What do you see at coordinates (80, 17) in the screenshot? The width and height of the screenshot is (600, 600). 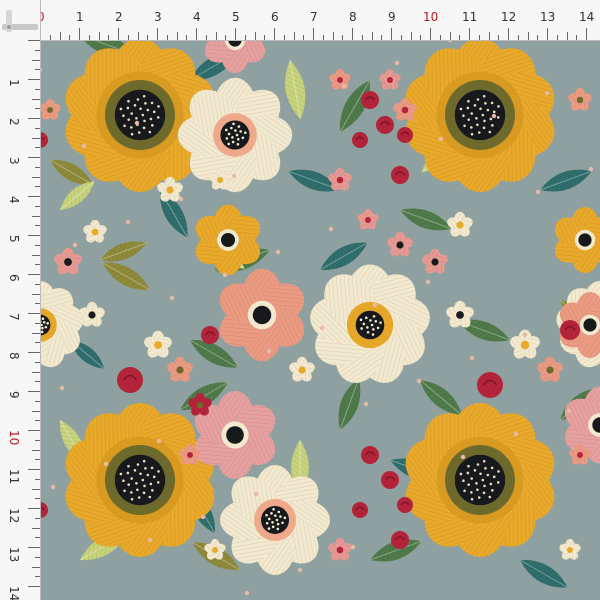 I see `ruler-top-label: 1` at bounding box center [80, 17].